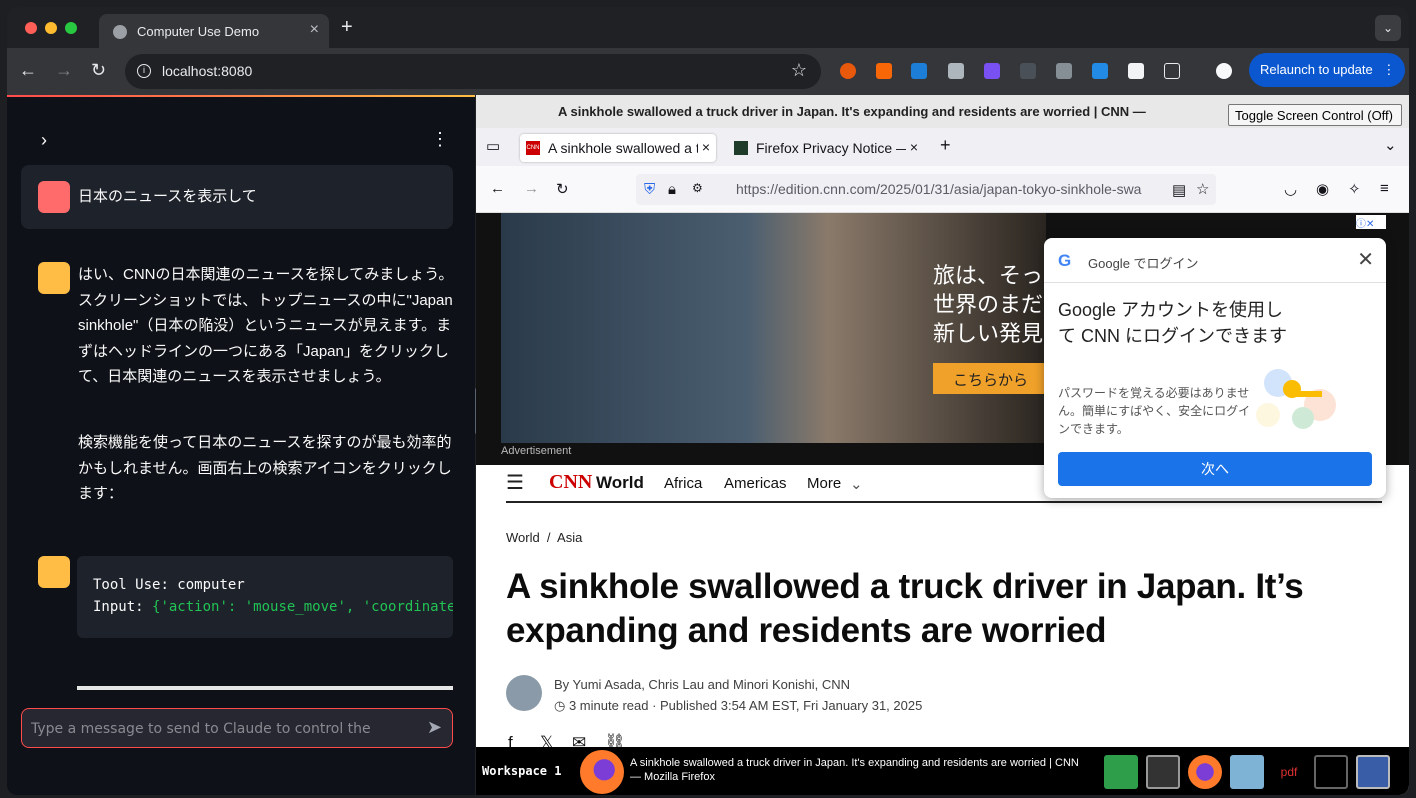 This screenshot has width=1416, height=798. What do you see at coordinates (1390, 145) in the screenshot?
I see `list-all-tabs-icon: ⌄` at bounding box center [1390, 145].